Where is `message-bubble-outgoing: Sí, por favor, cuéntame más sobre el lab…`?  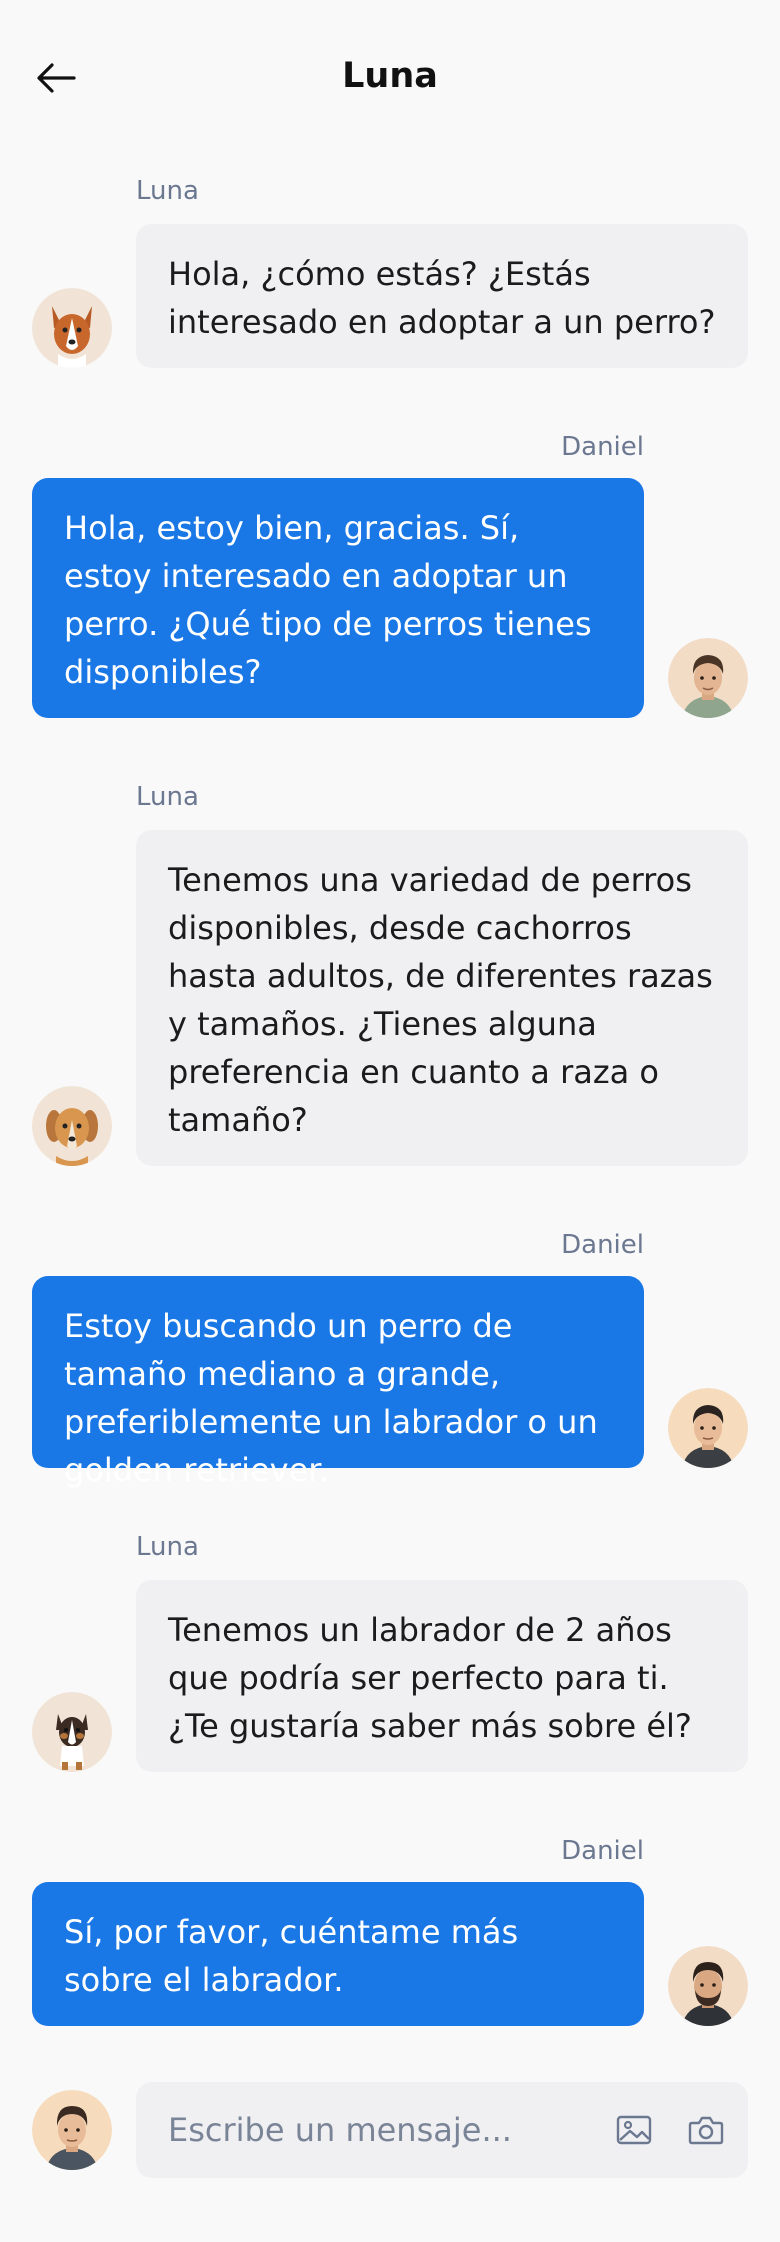
message-bubble-outgoing: Sí, por favor, cuéntame más sobre el lab… is located at coordinates (338, 1954).